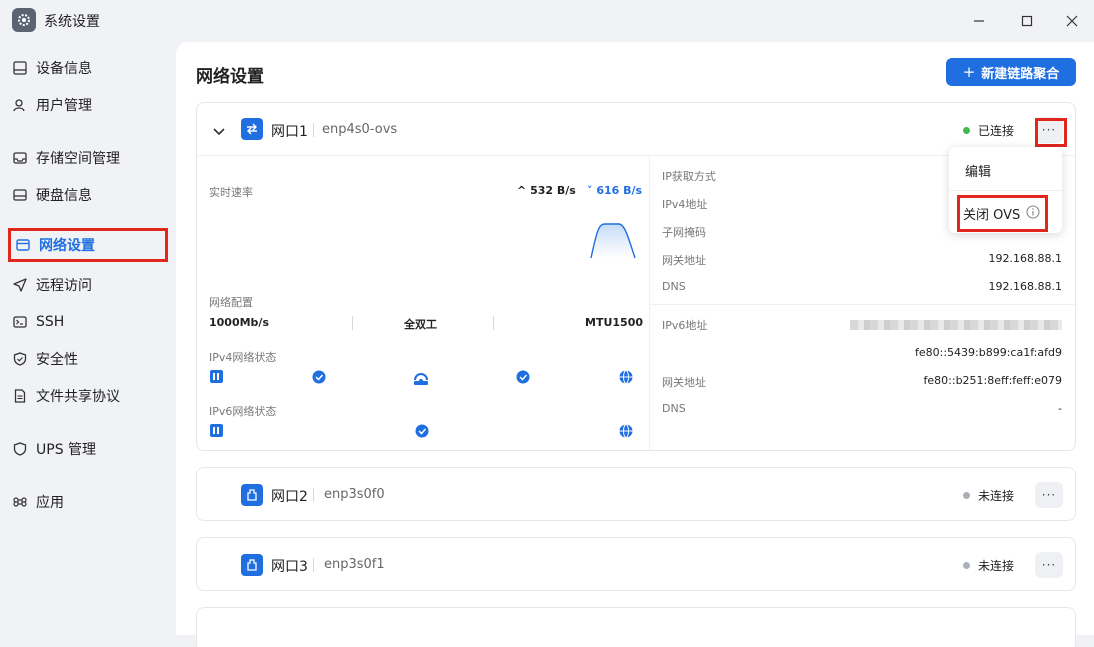 This screenshot has width=1094, height=647. I want to click on dns-value: 192.168.88.1, so click(1025, 286).